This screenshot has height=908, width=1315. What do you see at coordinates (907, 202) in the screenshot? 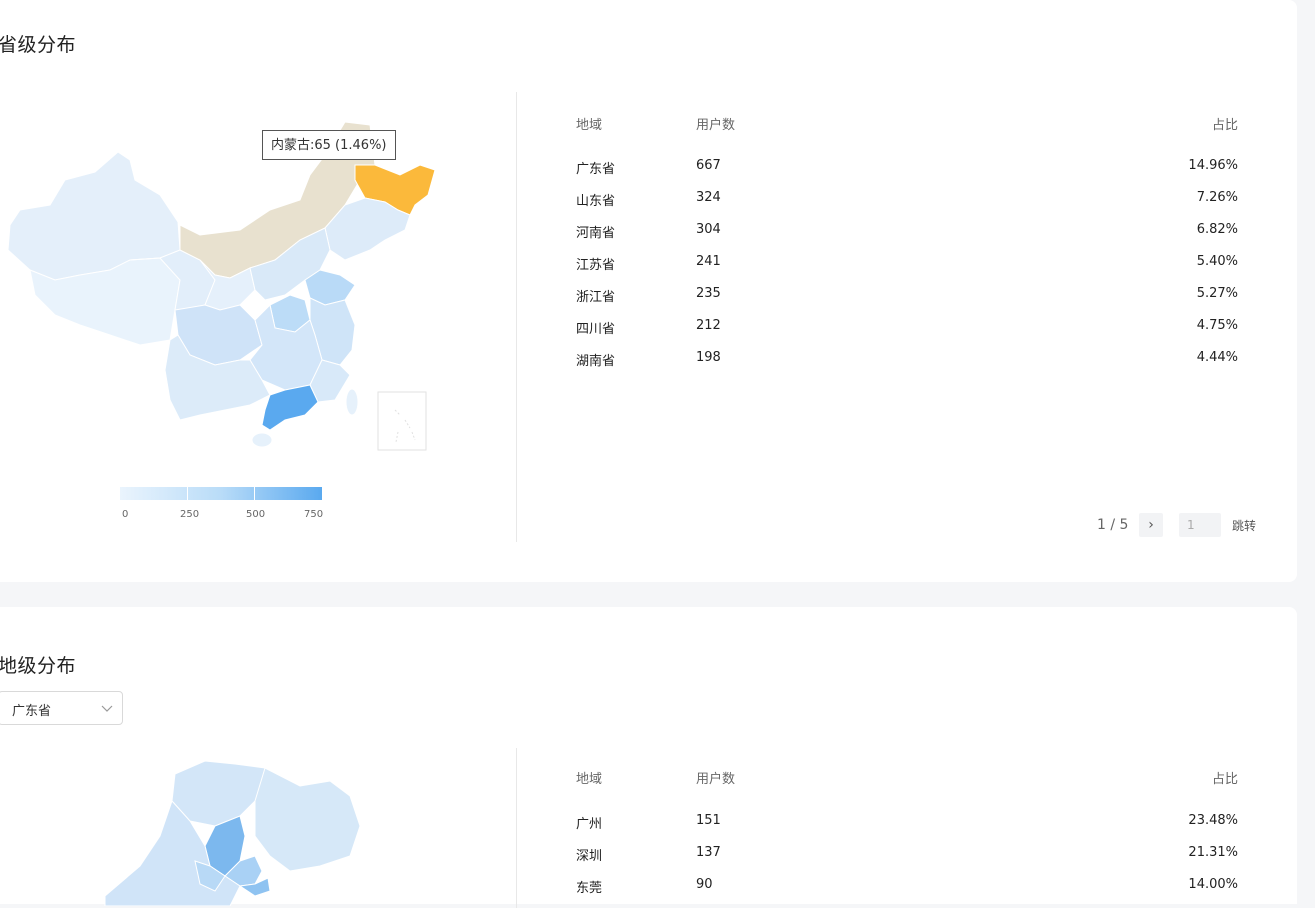
I see `table-row: 山东省 324 7.26%` at bounding box center [907, 202].